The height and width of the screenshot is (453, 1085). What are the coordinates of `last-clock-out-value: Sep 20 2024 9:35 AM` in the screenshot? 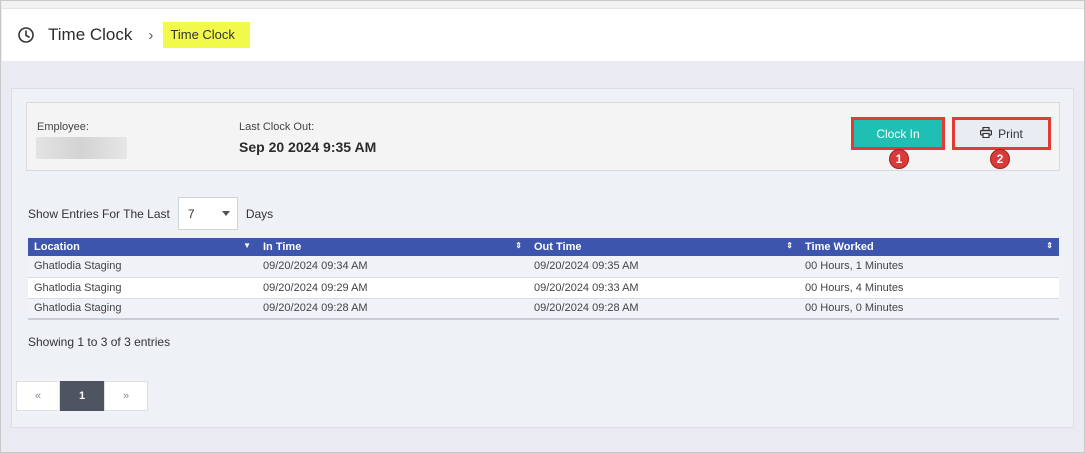 It's located at (308, 147).